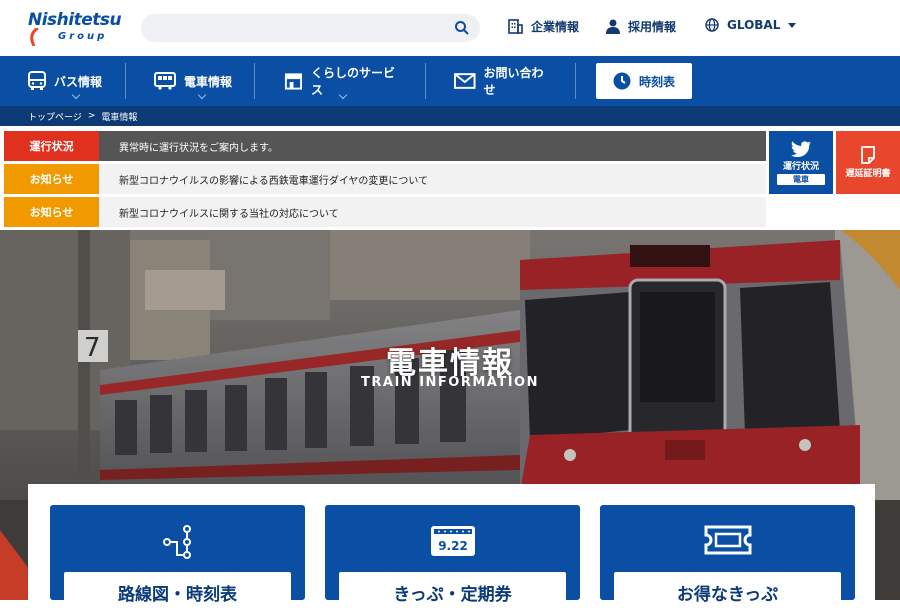 The image size is (900, 612). I want to click on nav-train-label: 電車情報, so click(208, 81).